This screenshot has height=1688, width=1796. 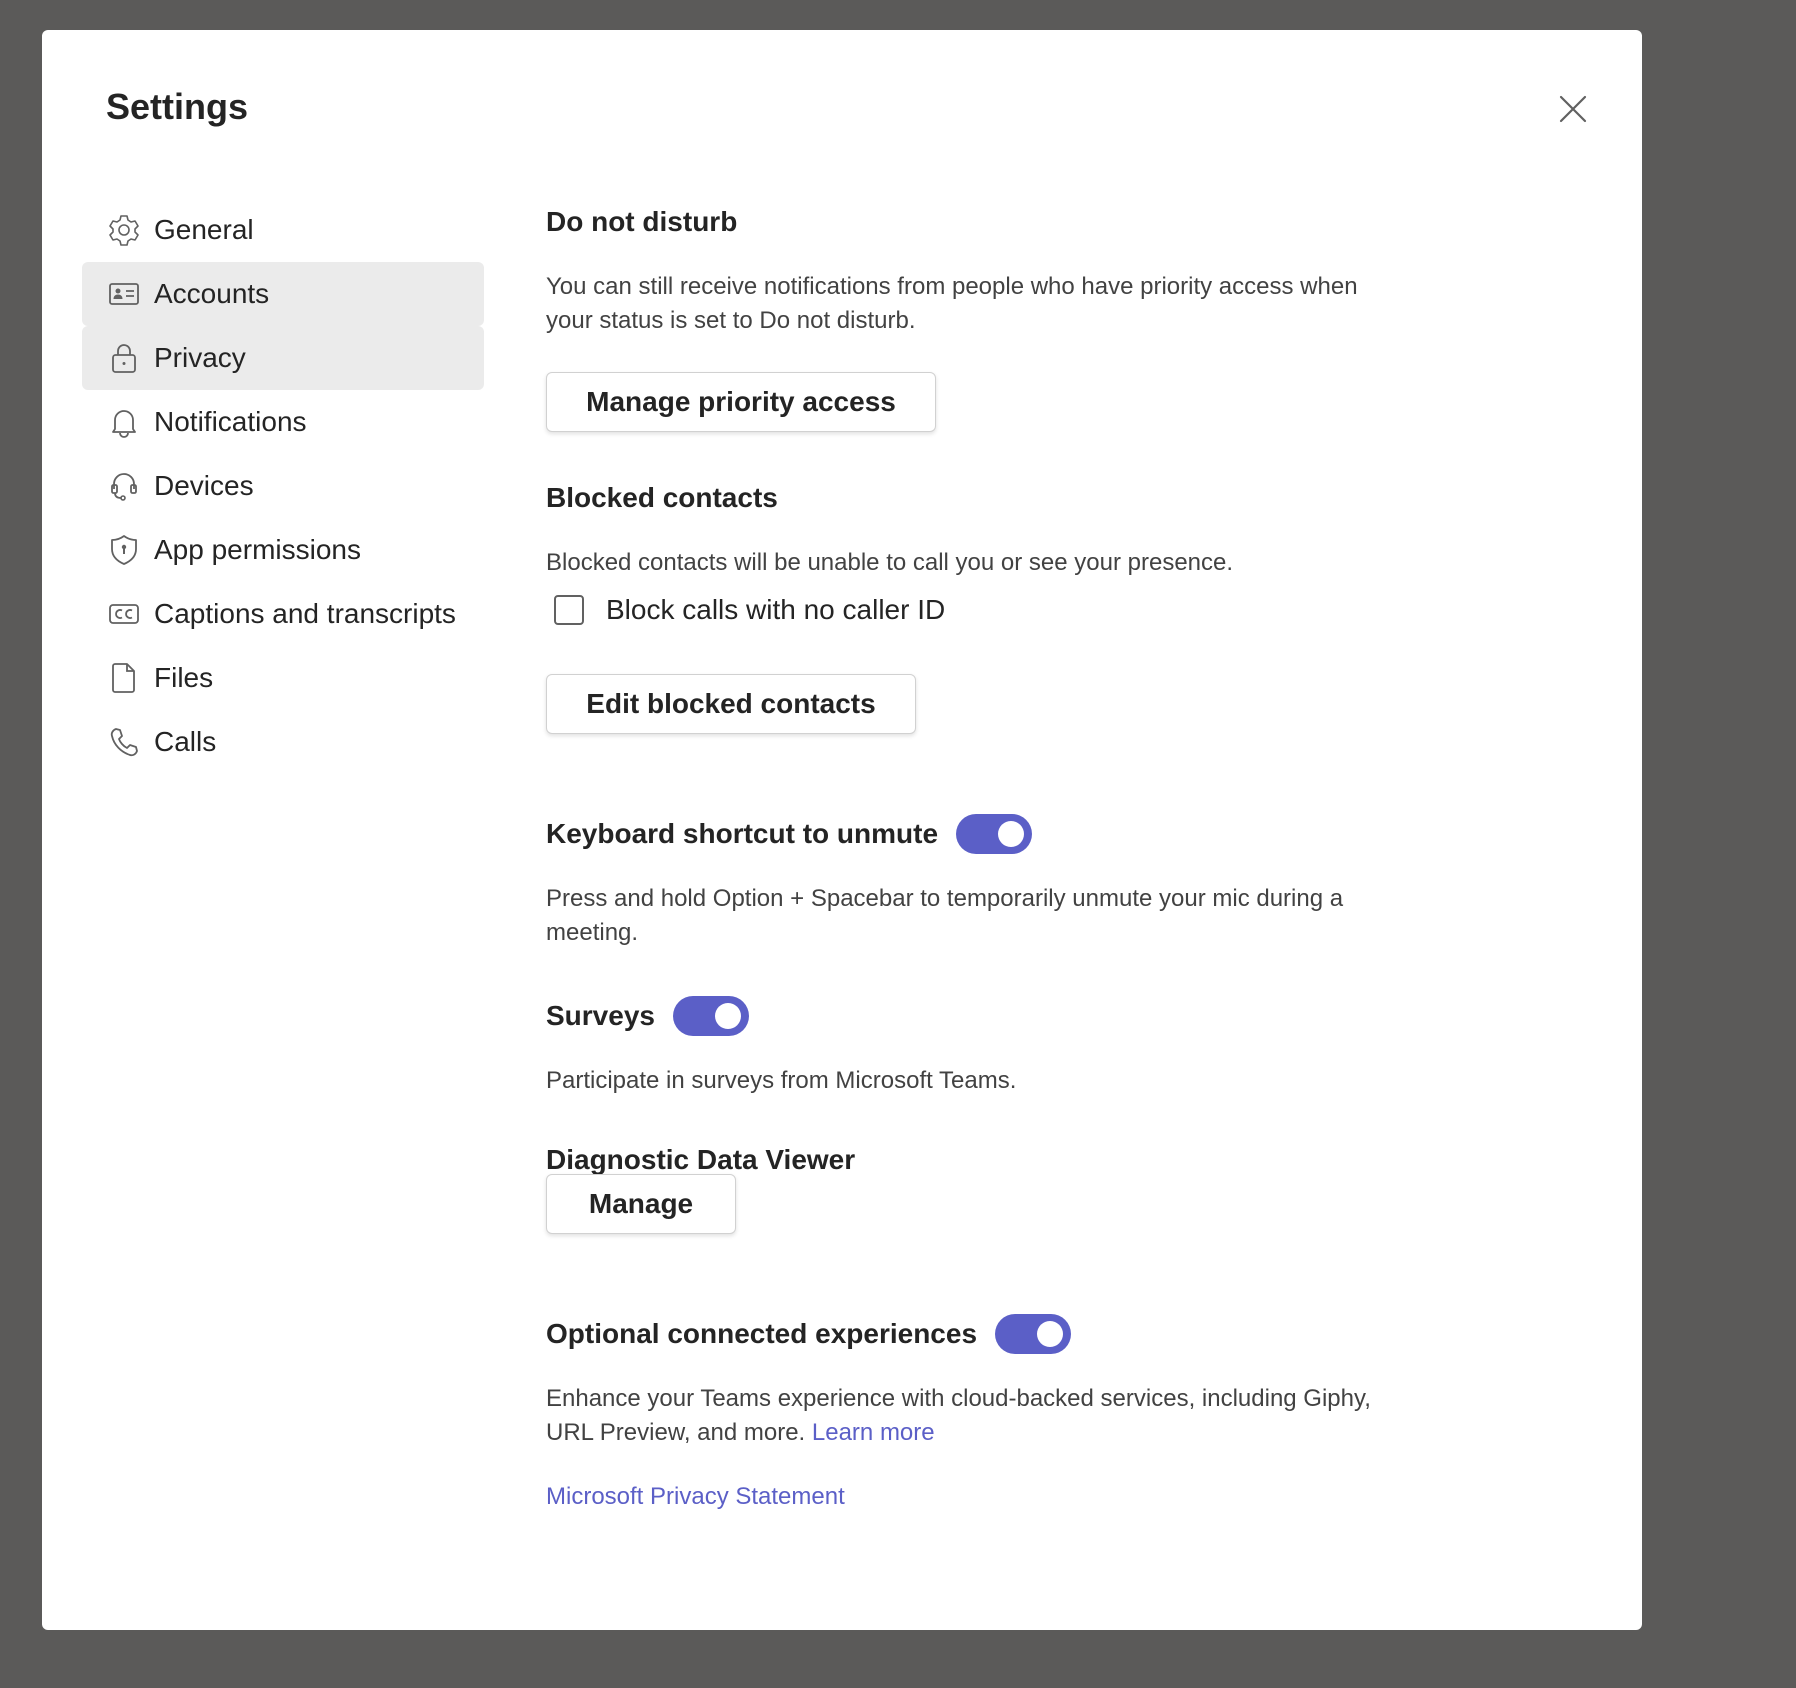 I want to click on connected-experiences-row: Optional connected experiences, so click(x=809, y=1334).